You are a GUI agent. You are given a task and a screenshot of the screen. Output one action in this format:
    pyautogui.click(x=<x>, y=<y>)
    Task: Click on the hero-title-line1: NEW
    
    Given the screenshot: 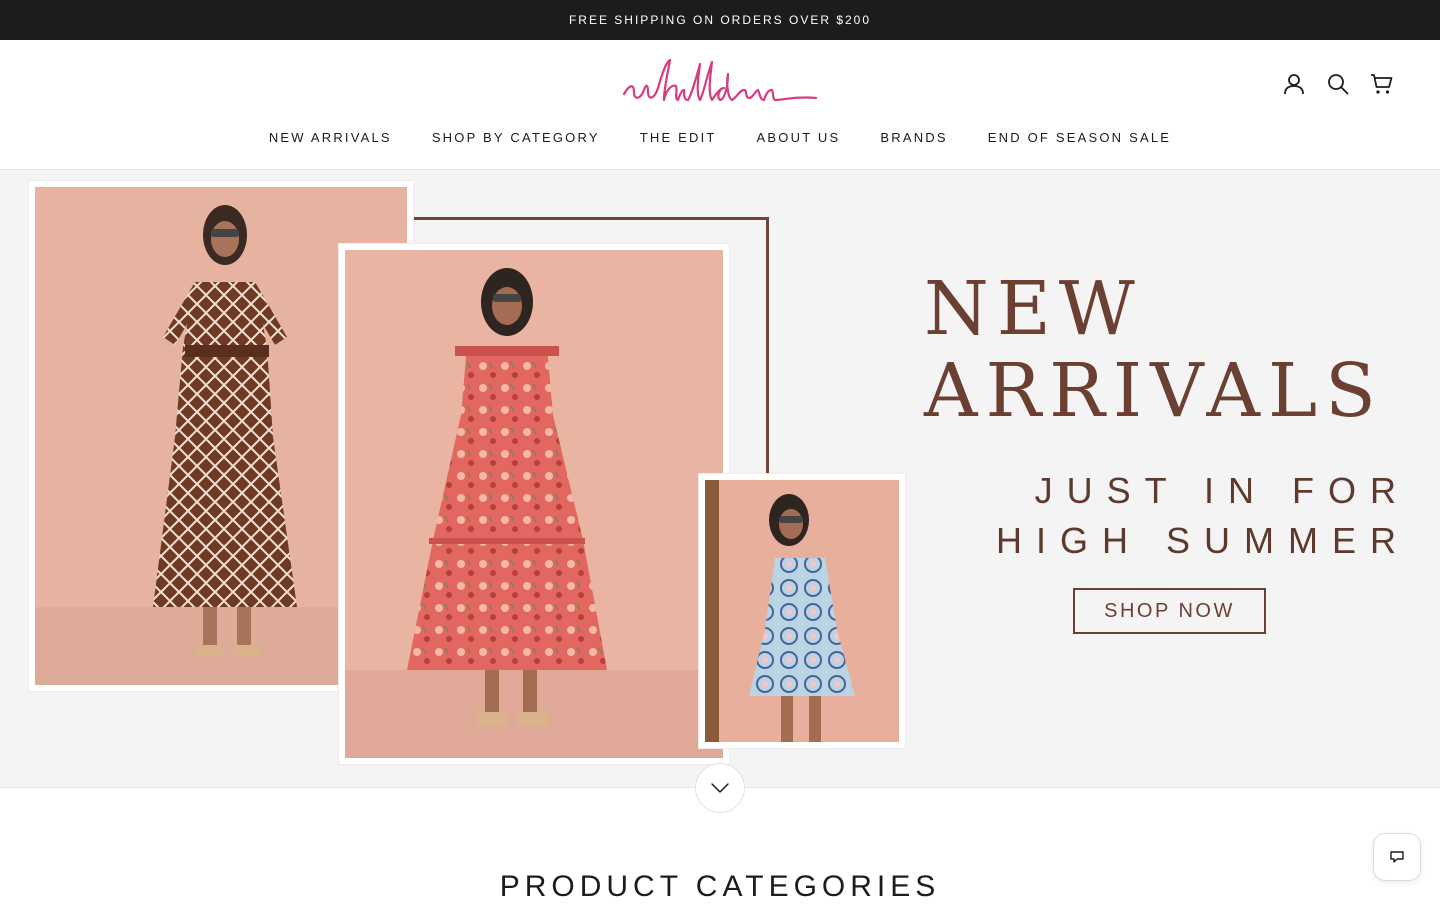 What is the action you would take?
    pyautogui.click(x=1033, y=309)
    